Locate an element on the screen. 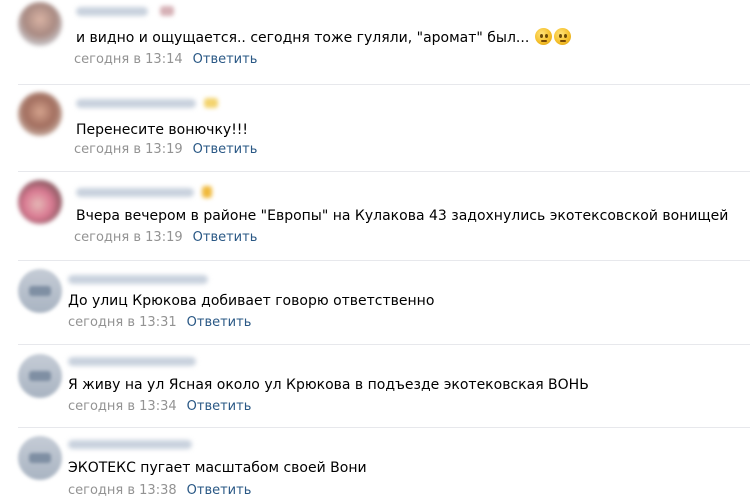 This screenshot has height=500, width=750. comment-text-content: Перенесите вонючку!!! is located at coordinates (162, 130).